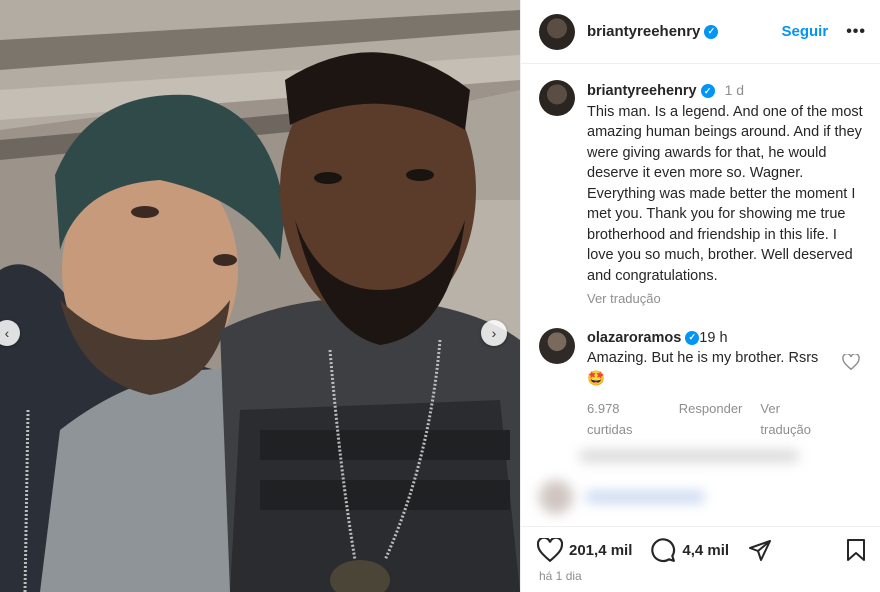  Describe the element at coordinates (793, 419) in the screenshot. I see `comment-translate-link: Ver tradução` at that location.